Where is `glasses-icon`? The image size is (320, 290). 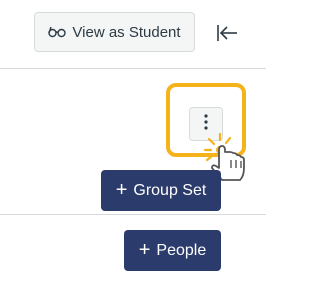 glasses-icon is located at coordinates (57, 32).